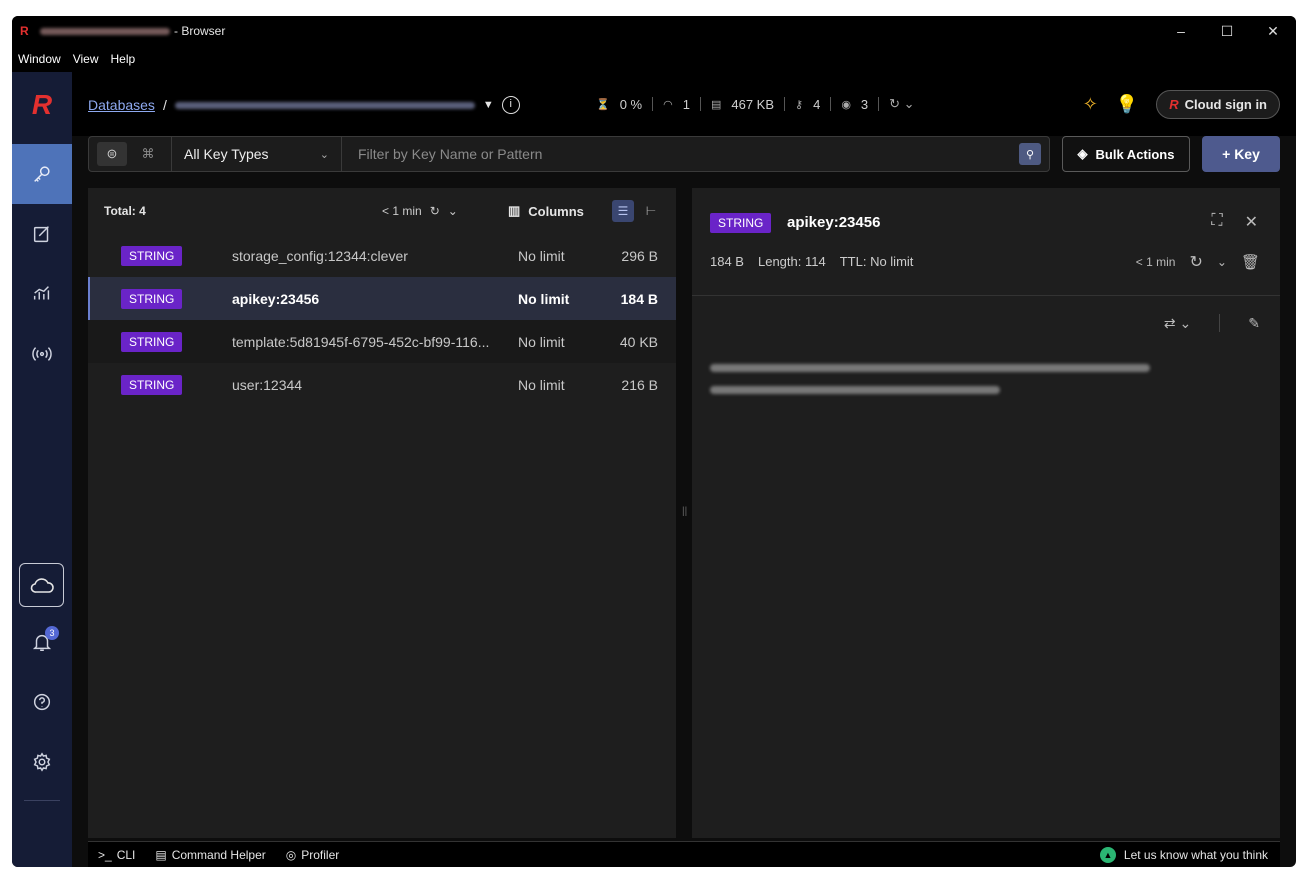 The image size is (1311, 882). What do you see at coordinates (684, 511) in the screenshot?
I see `panel-resize-handle: ||` at bounding box center [684, 511].